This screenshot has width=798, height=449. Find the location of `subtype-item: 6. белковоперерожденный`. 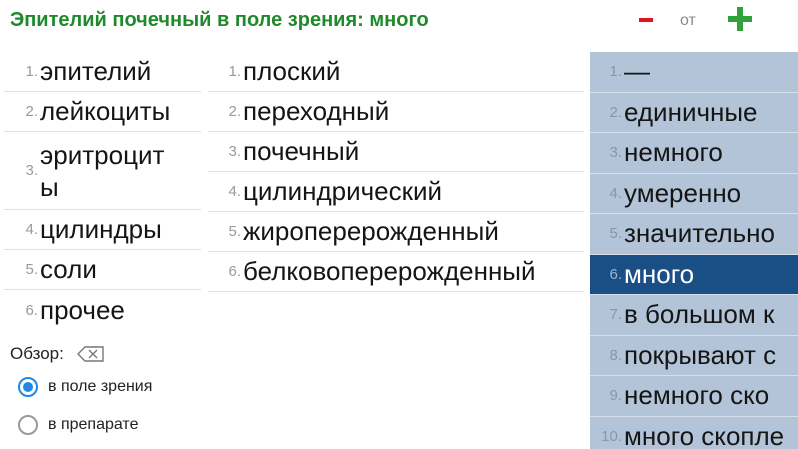

subtype-item: 6. белковоперерожденный is located at coordinates (396, 272).